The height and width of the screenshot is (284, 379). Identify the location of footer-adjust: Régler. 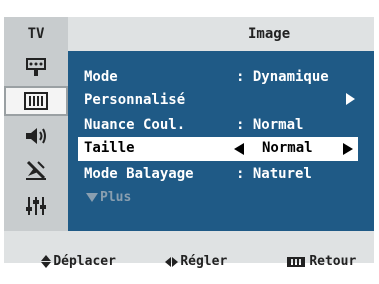
(180, 261).